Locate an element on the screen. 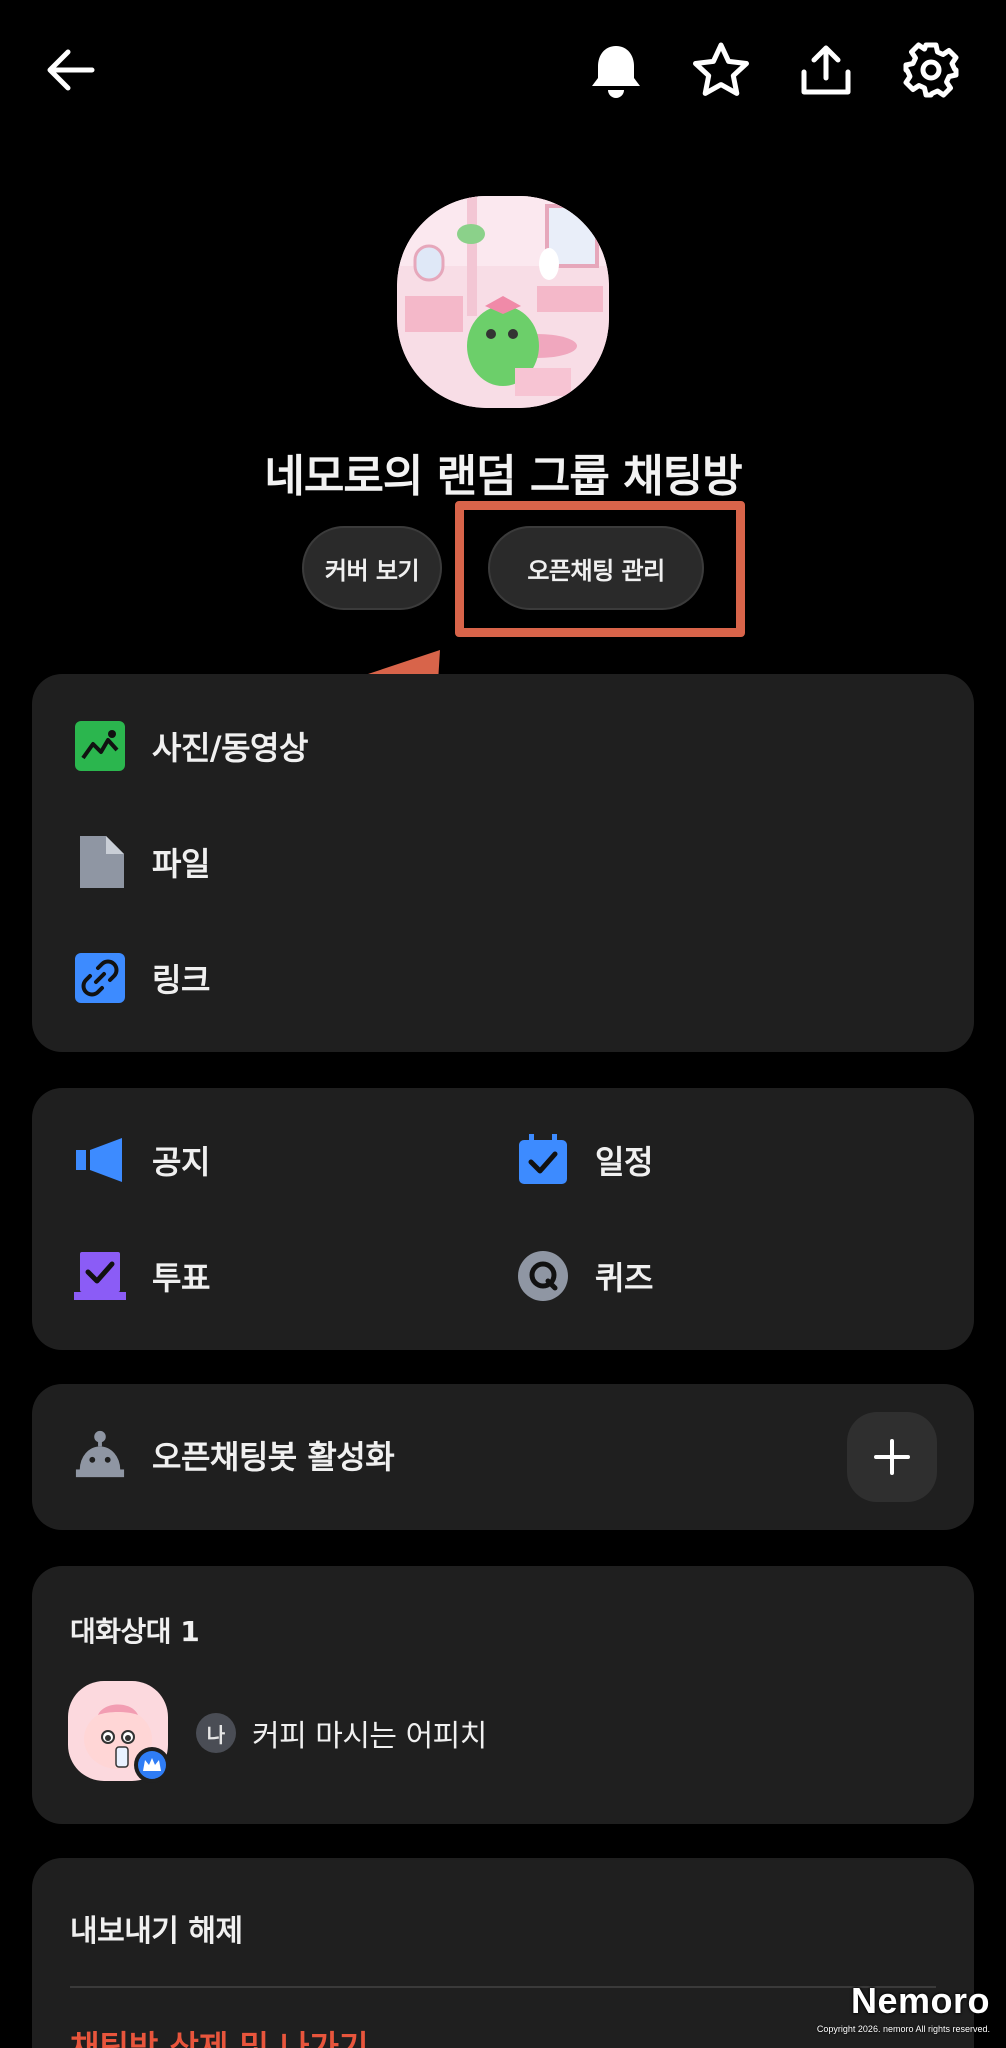 The image size is (1006, 2048). member-name: 커피 마시는 어피치 is located at coordinates (369, 1736).